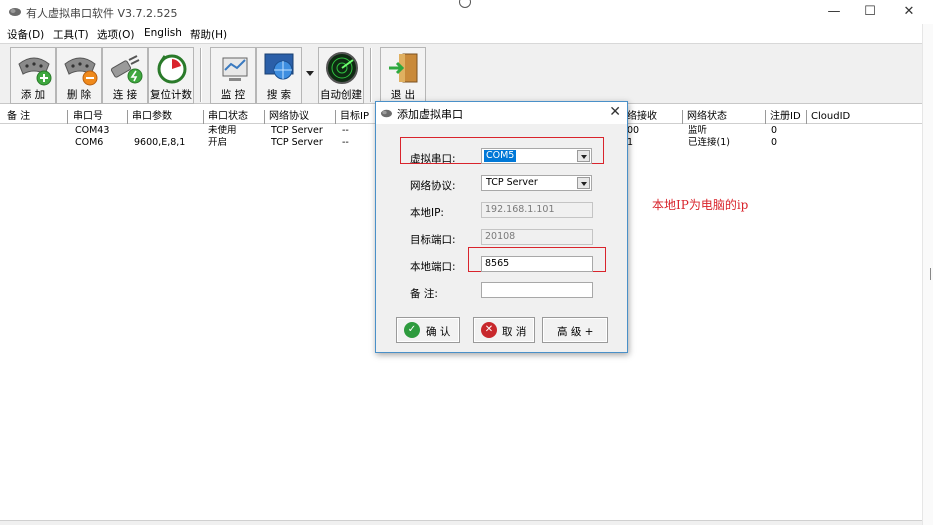 The image size is (933, 525). I want to click on target-port-label: 目标端口:, so click(433, 240).